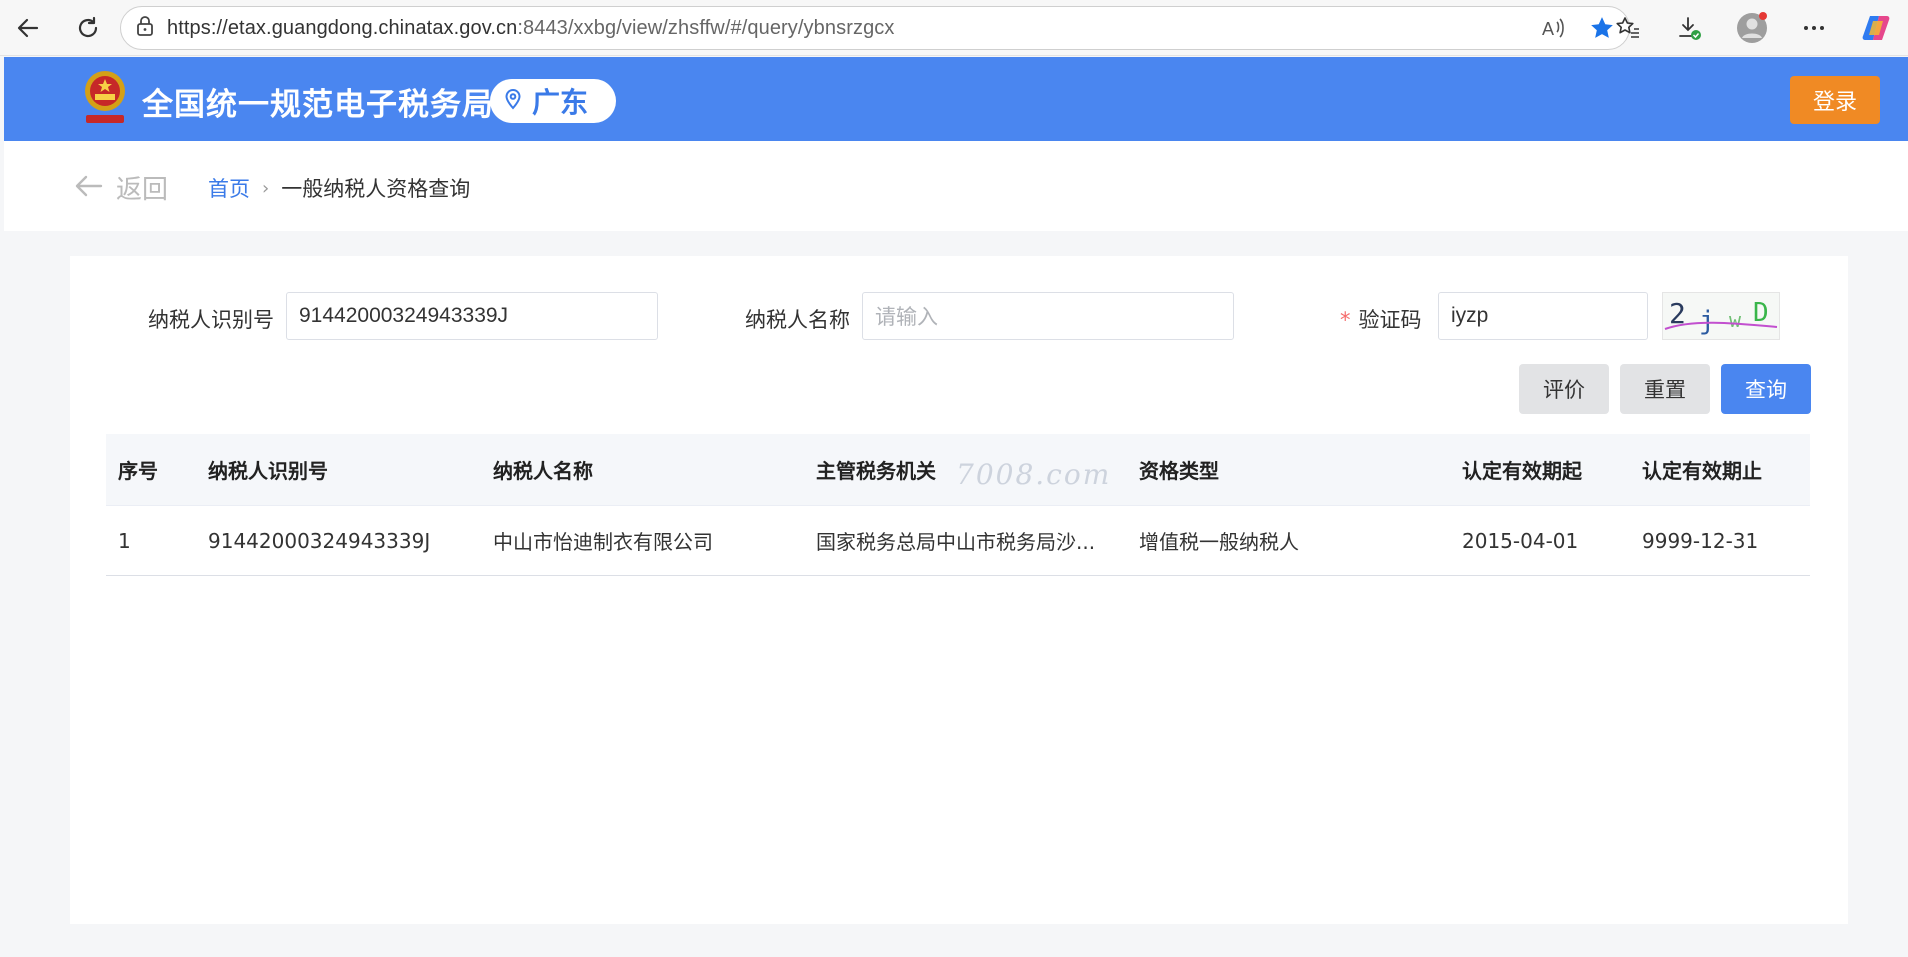 This screenshot has height=957, width=1908. Describe the element at coordinates (1048, 316) in the screenshot. I see `taxpayer-name-input: 请输入` at that location.